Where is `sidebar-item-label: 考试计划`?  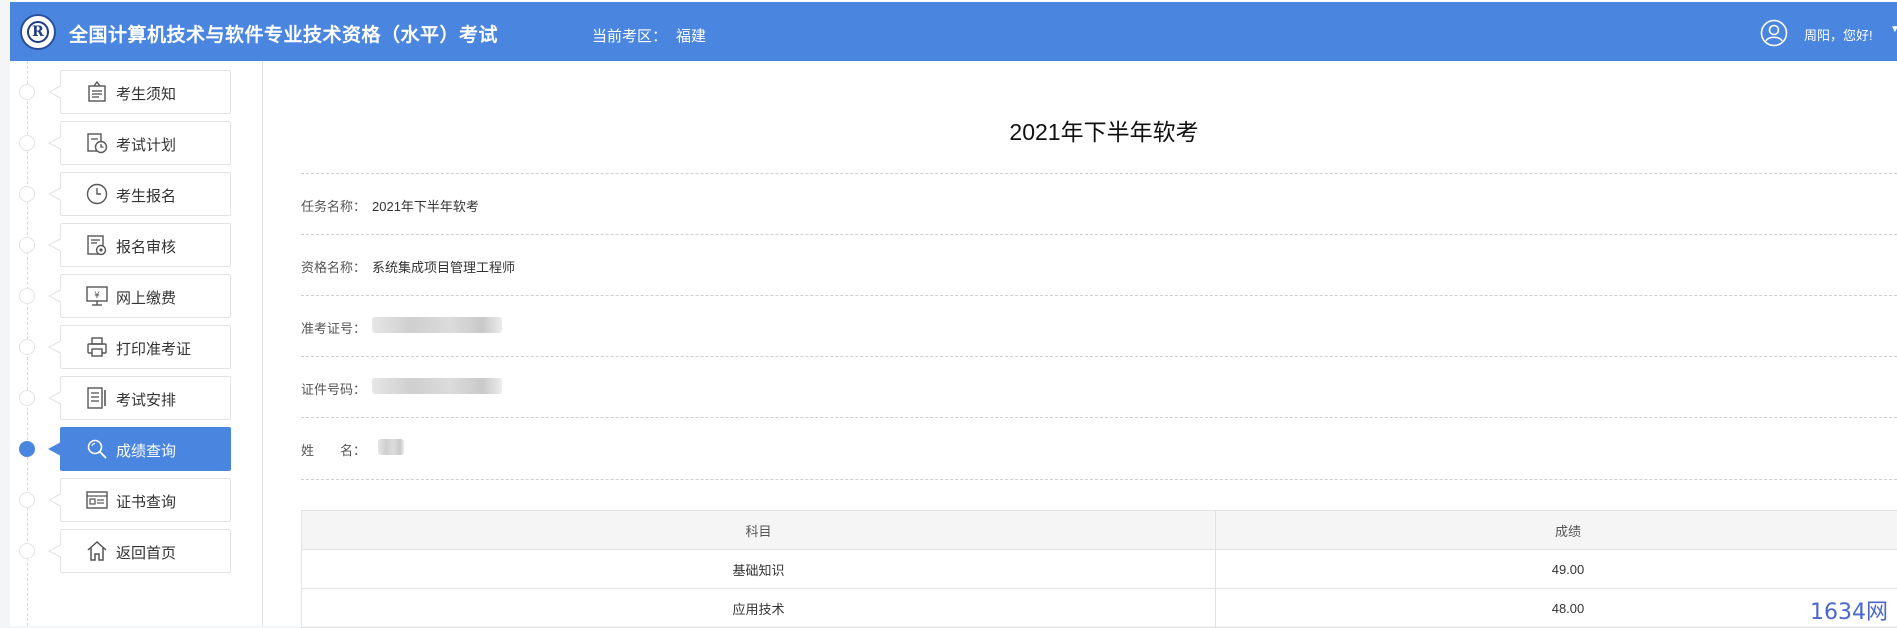 sidebar-item-label: 考试计划 is located at coordinates (146, 144).